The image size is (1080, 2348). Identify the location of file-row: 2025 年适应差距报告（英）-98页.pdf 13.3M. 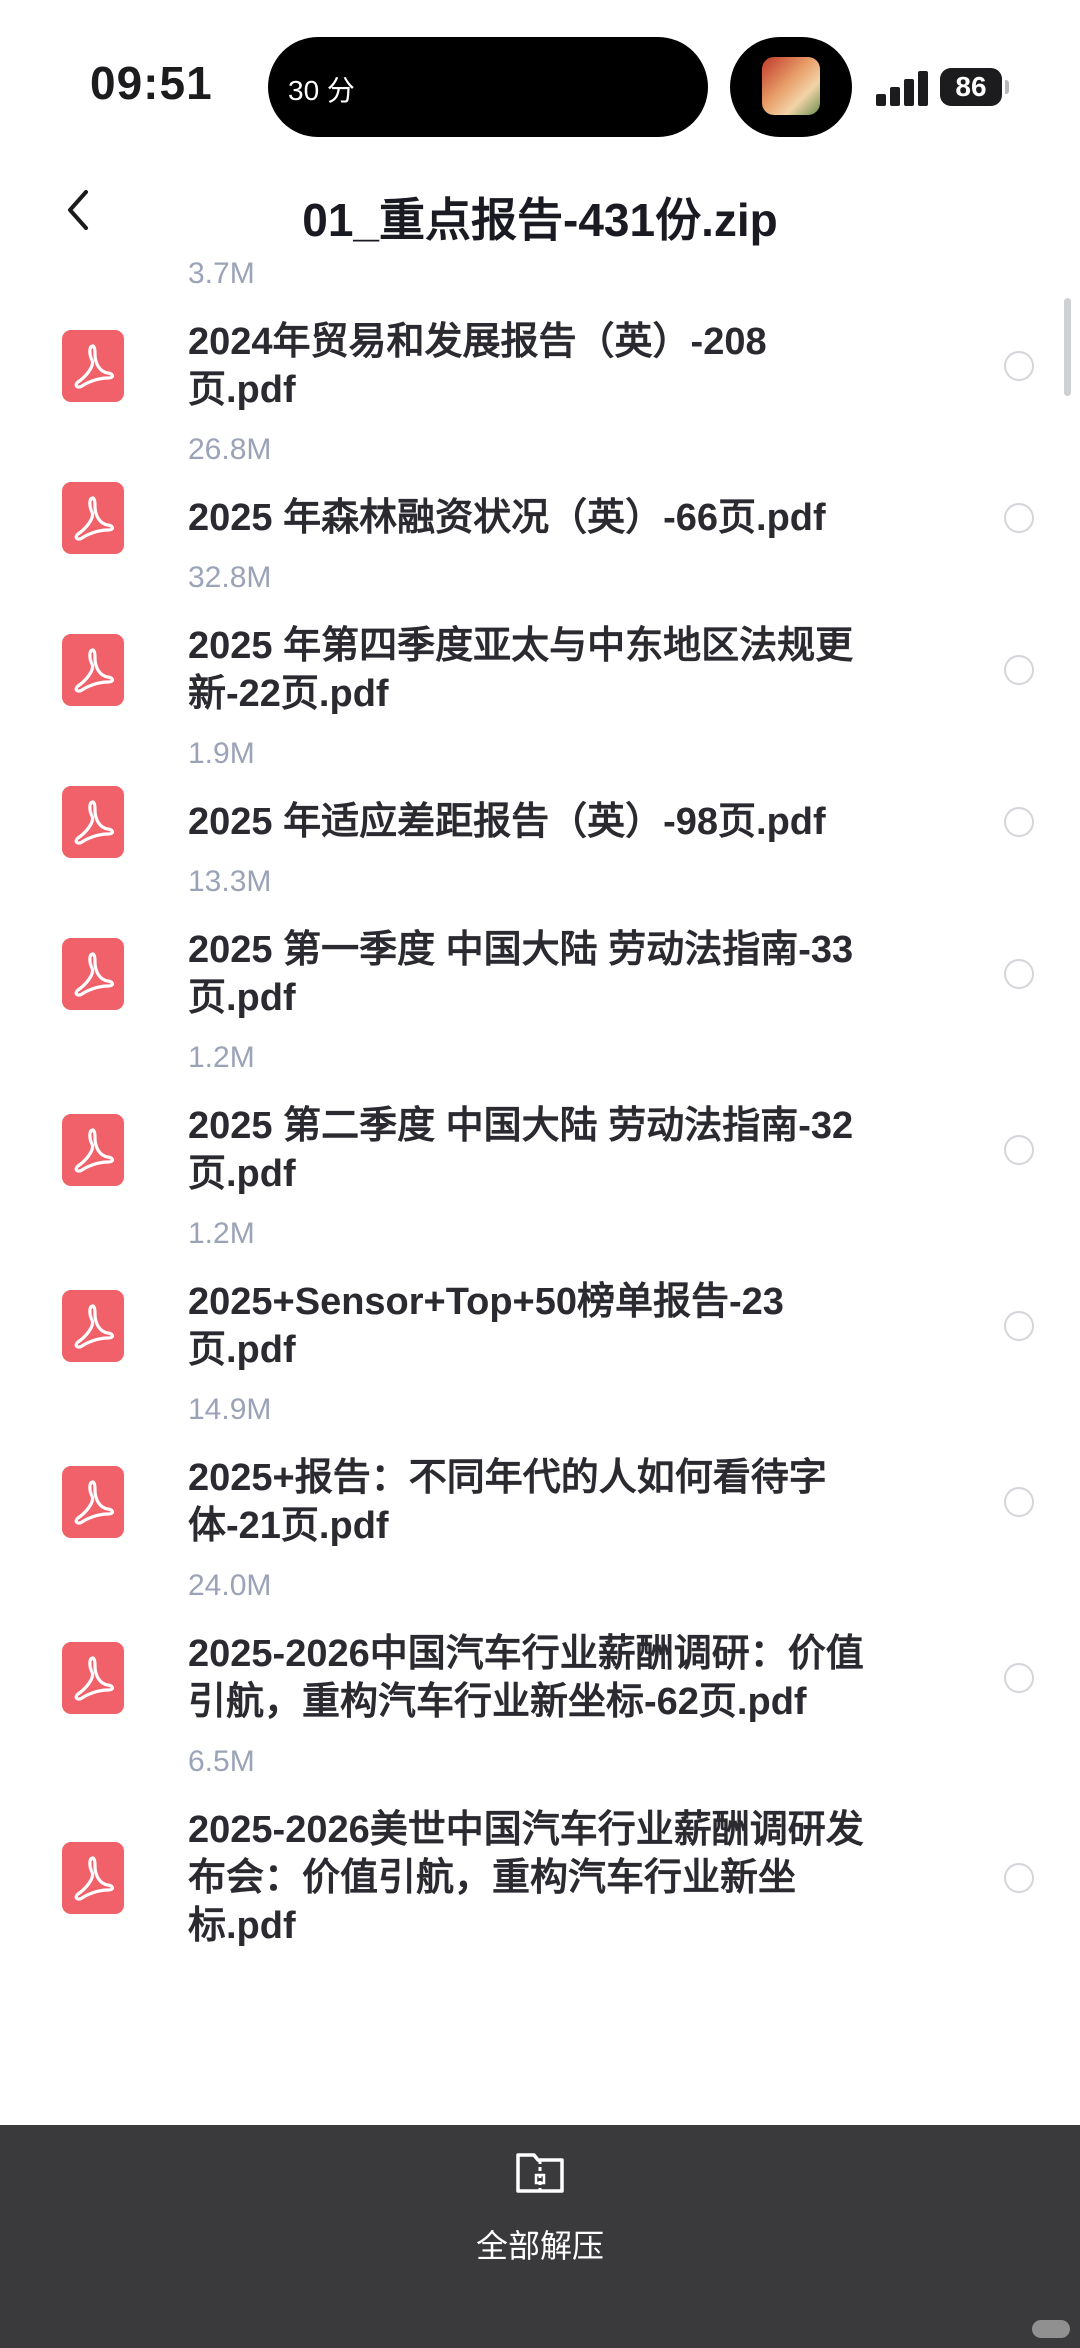
(540, 856).